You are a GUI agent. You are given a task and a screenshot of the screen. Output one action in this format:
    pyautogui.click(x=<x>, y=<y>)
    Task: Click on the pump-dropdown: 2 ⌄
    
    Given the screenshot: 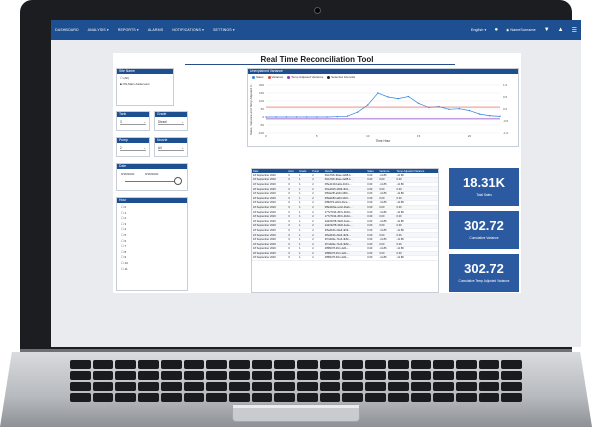 What is the action you would take?
    pyautogui.click(x=133, y=148)
    